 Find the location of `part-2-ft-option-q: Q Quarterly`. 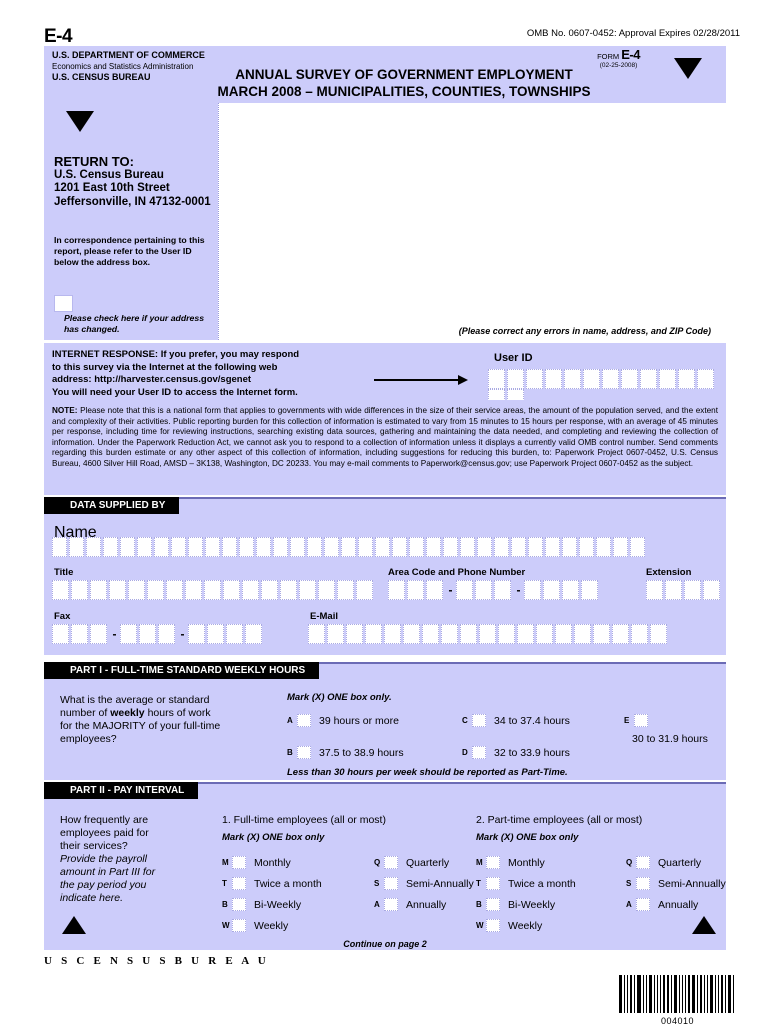

part-2-ft-option-q: Q Quarterly is located at coordinates (411, 863).